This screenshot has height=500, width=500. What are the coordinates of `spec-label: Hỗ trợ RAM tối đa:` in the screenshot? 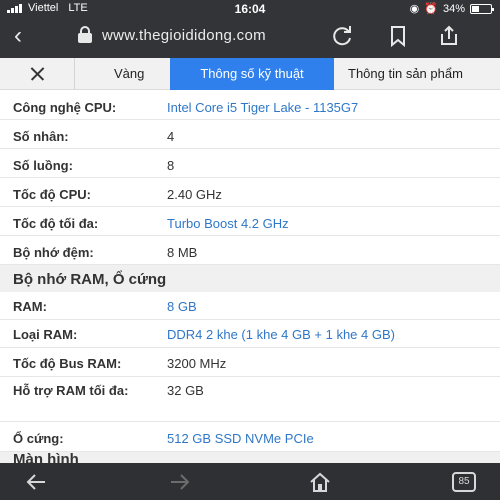 It's located at (71, 390).